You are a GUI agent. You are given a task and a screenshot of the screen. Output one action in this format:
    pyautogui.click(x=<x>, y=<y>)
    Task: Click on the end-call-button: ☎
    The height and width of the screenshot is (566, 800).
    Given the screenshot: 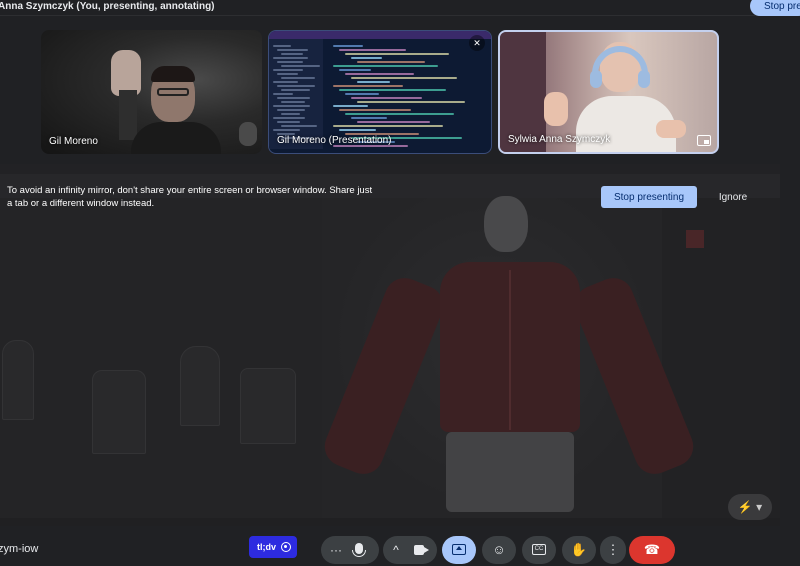 What is the action you would take?
    pyautogui.click(x=652, y=550)
    